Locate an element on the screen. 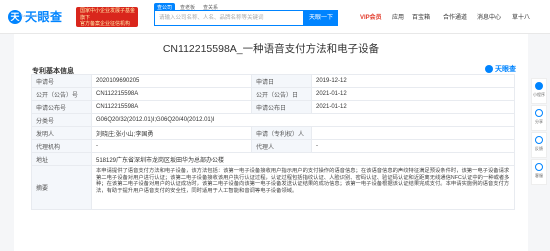 Image resolution: width=550 pixels, height=251 pixels. logo-subtitle: TianYanCha.com is located at coordinates (35, 15).